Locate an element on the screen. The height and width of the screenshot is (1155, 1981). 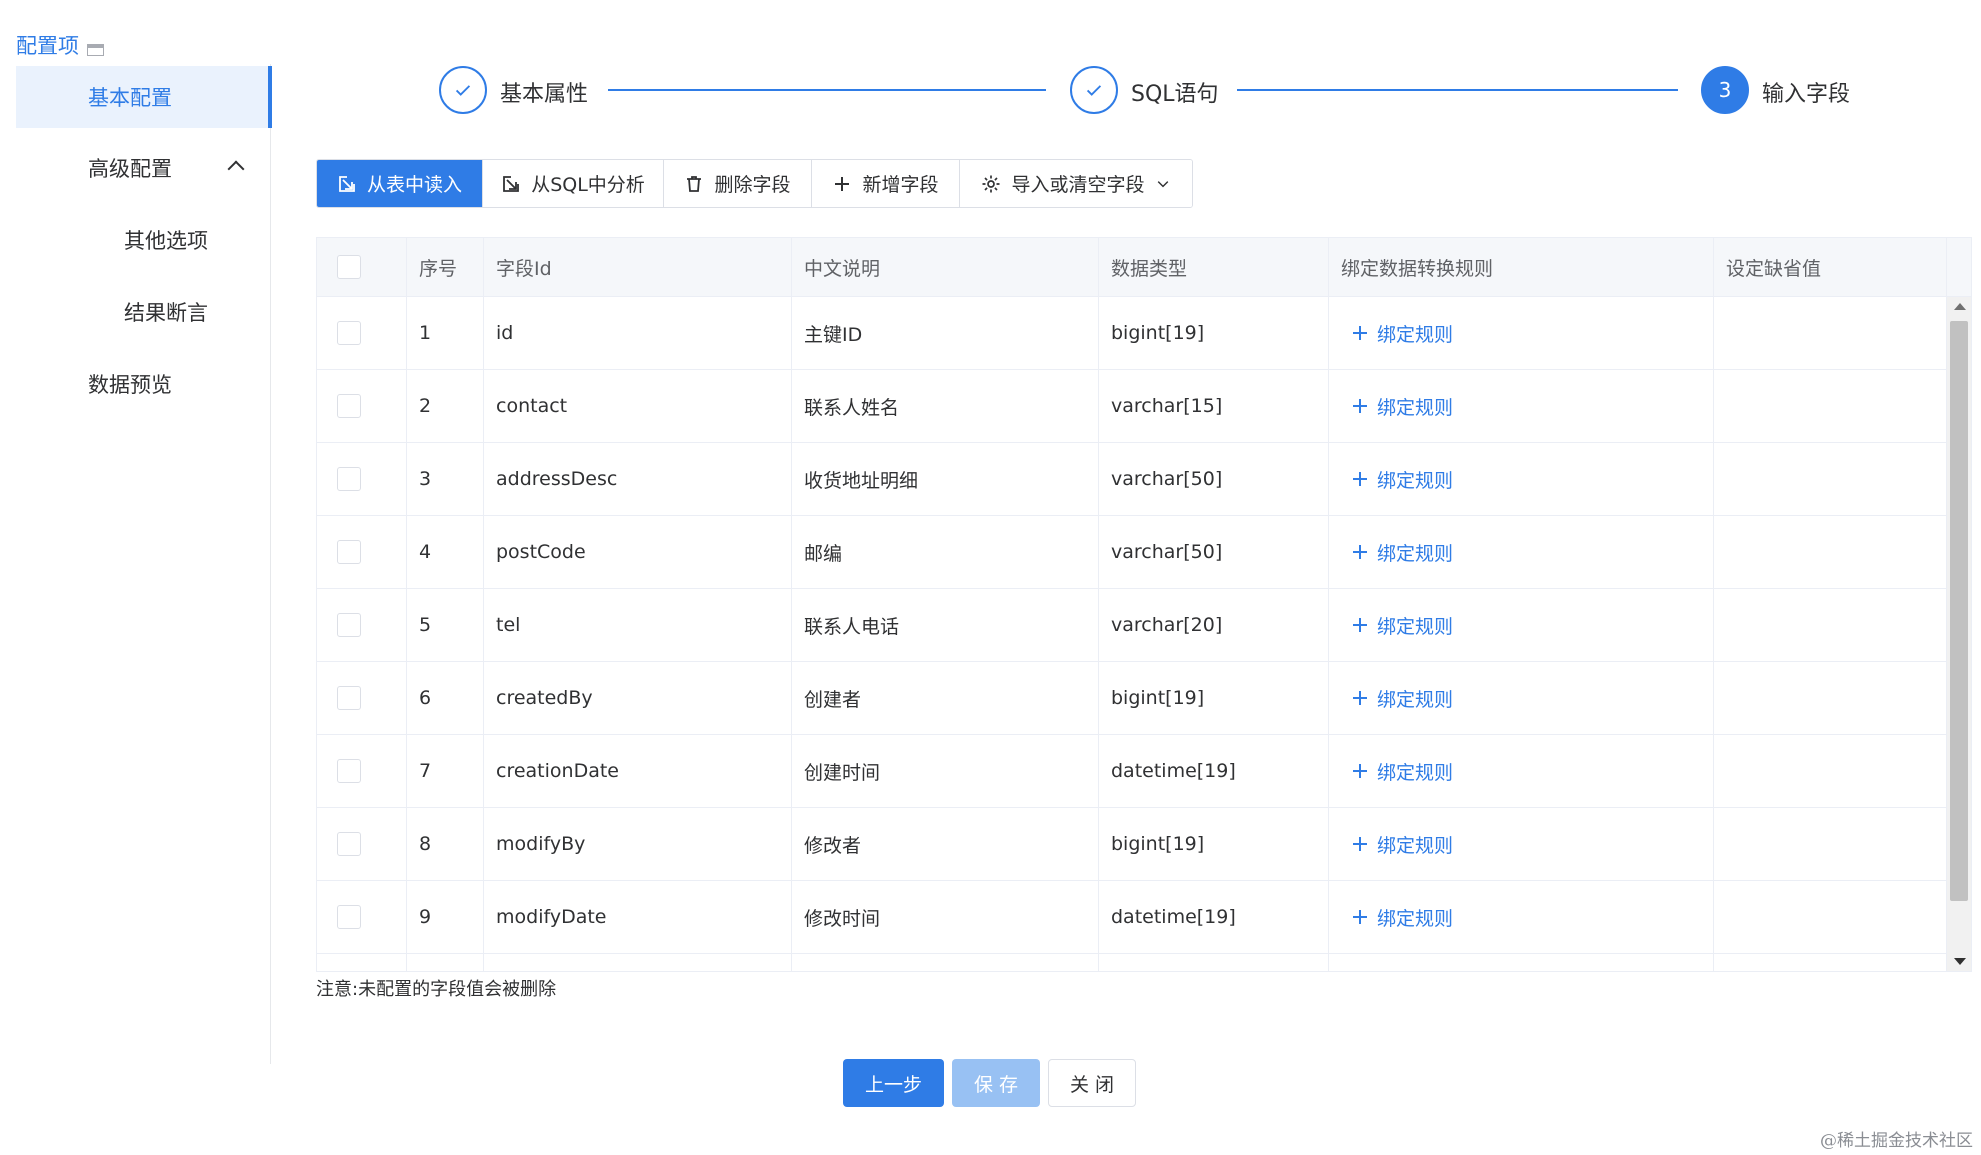
row-data-type-cell: datetime[19] is located at coordinates (1214, 917).